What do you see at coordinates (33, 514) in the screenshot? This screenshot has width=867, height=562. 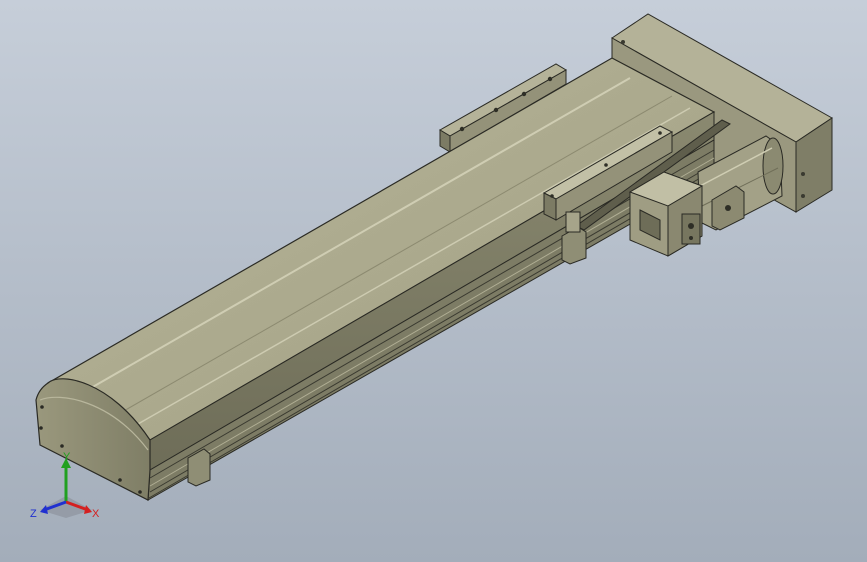 I see `z-axis-label: Z` at bounding box center [33, 514].